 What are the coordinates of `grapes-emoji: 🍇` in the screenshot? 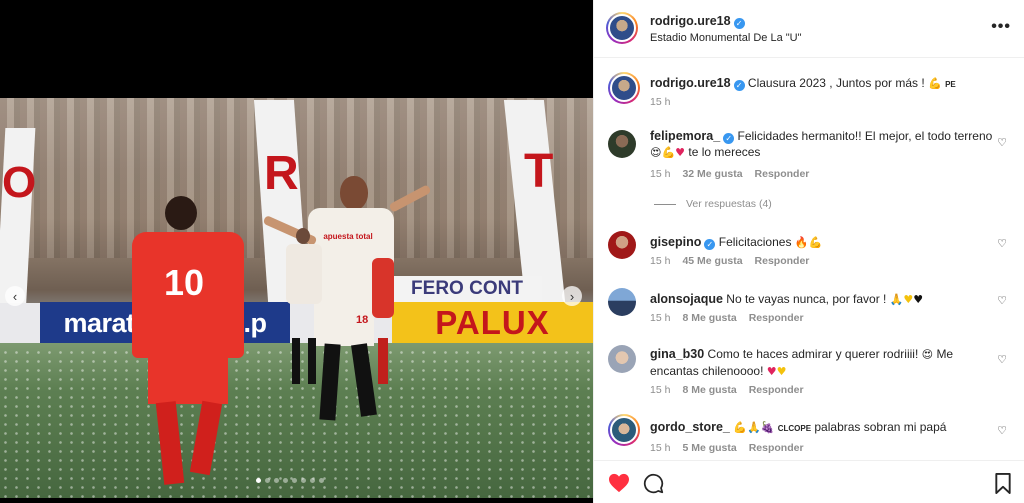 It's located at (767, 427).